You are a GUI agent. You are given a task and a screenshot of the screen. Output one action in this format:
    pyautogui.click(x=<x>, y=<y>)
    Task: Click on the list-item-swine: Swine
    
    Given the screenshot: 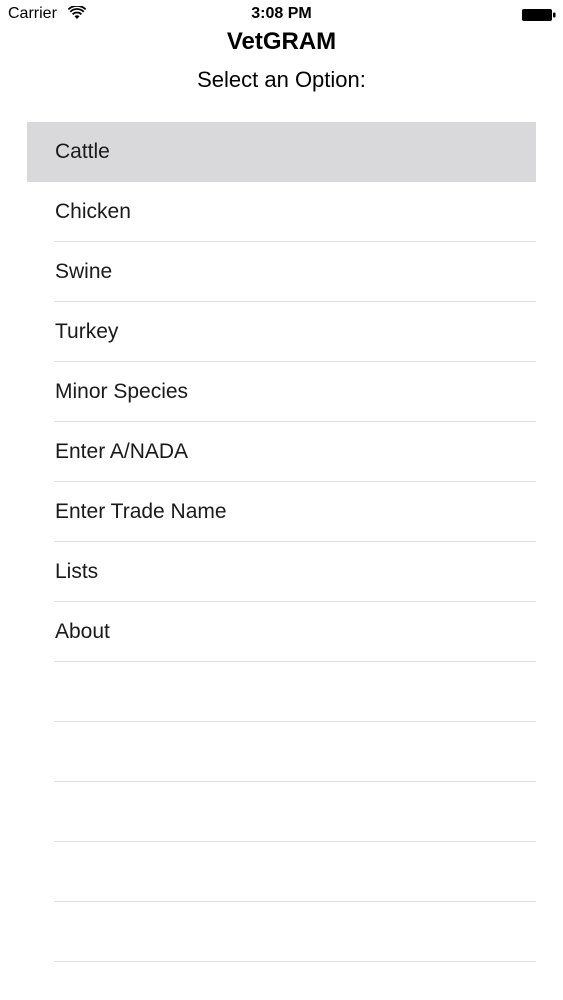 What is the action you would take?
    pyautogui.click(x=281, y=272)
    